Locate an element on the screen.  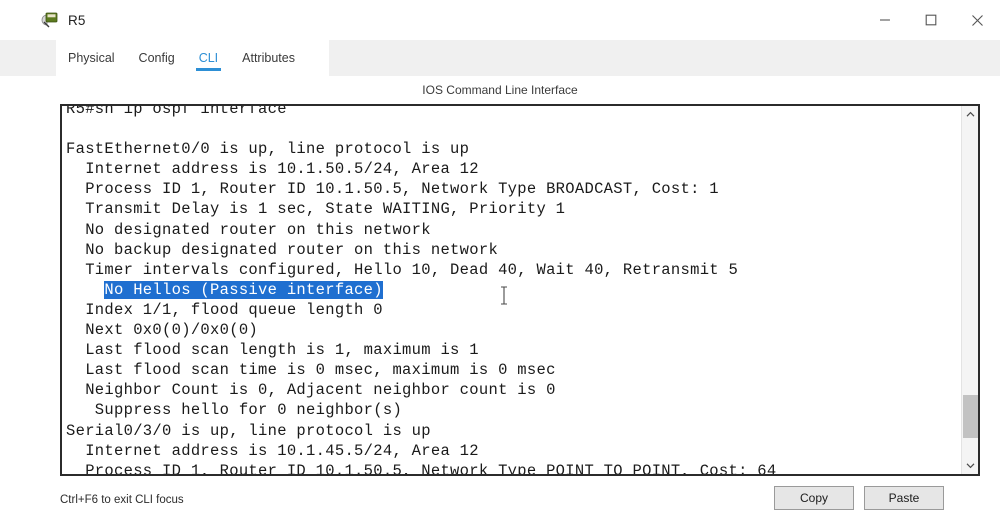
text-ibeam-cursor is located at coordinates (504, 295).